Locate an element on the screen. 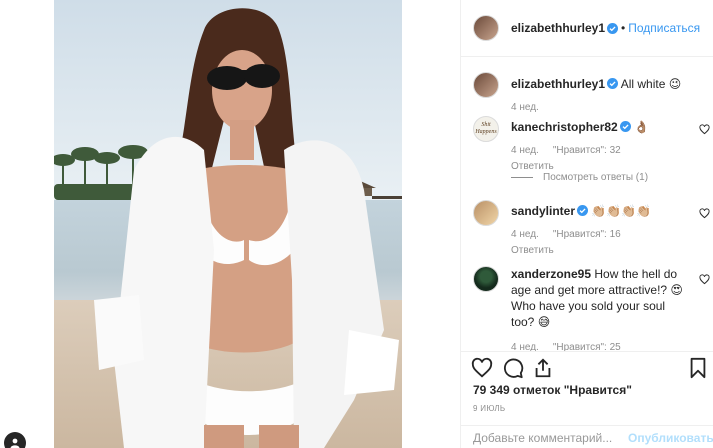 The height and width of the screenshot is (448, 713). replies-divider is located at coordinates (522, 177).